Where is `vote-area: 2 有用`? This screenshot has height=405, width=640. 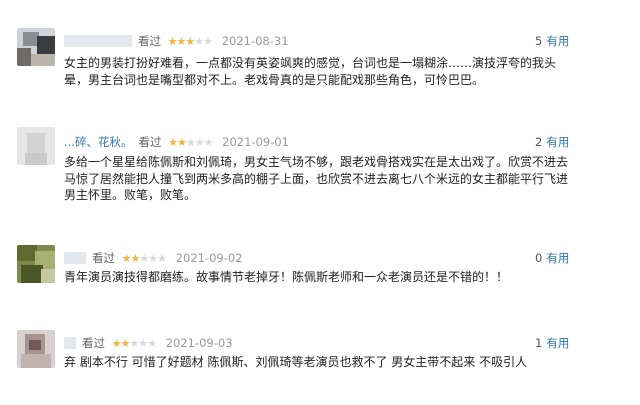 vote-area: 2 有用 is located at coordinates (552, 142).